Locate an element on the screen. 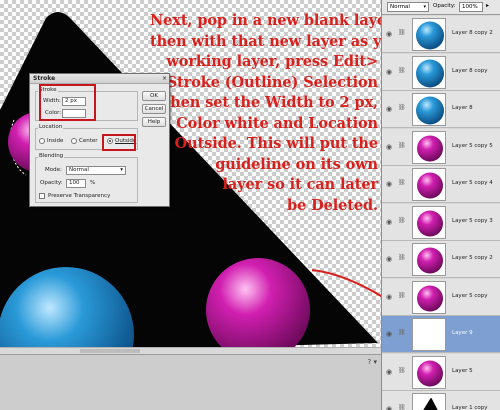  inside-radio is located at coordinates (42, 141).